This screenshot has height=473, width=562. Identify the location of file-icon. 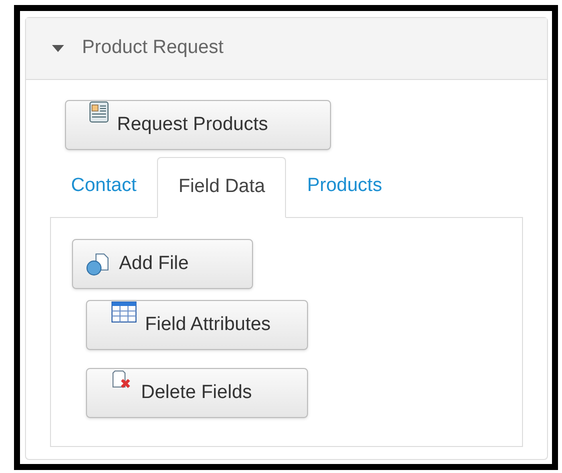
(98, 264).